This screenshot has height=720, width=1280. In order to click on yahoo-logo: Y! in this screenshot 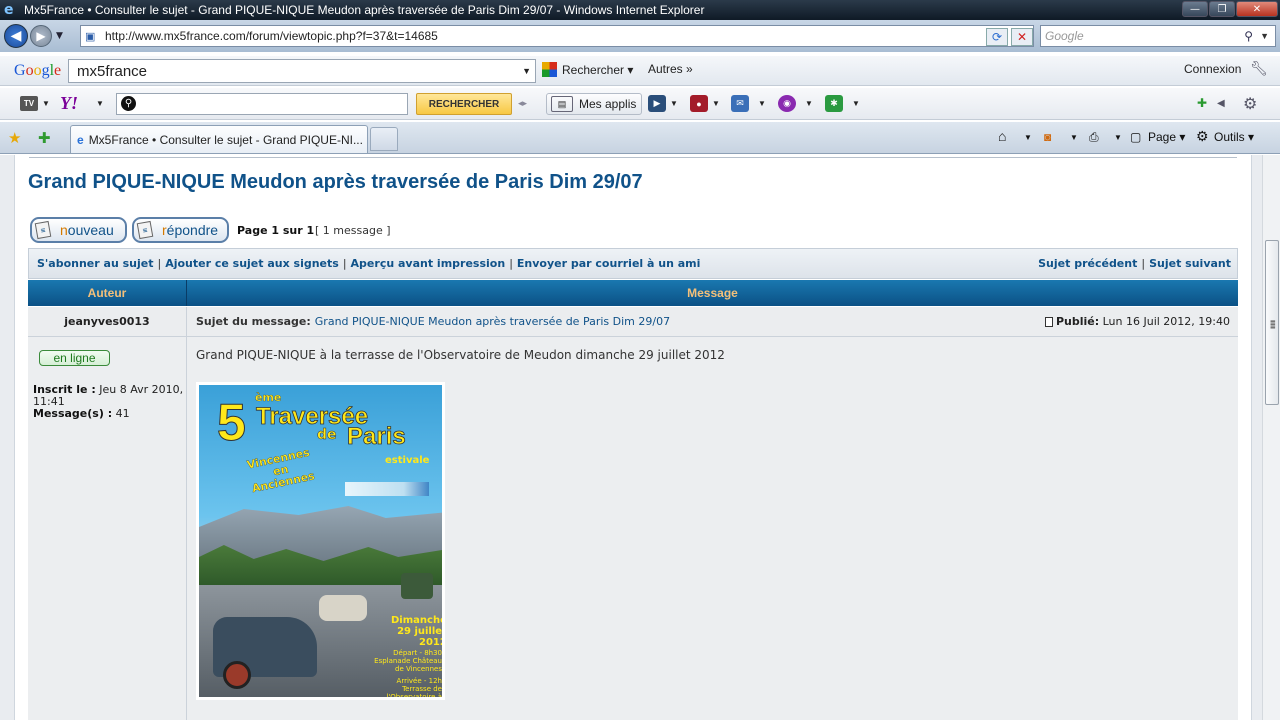, I will do `click(69, 103)`.